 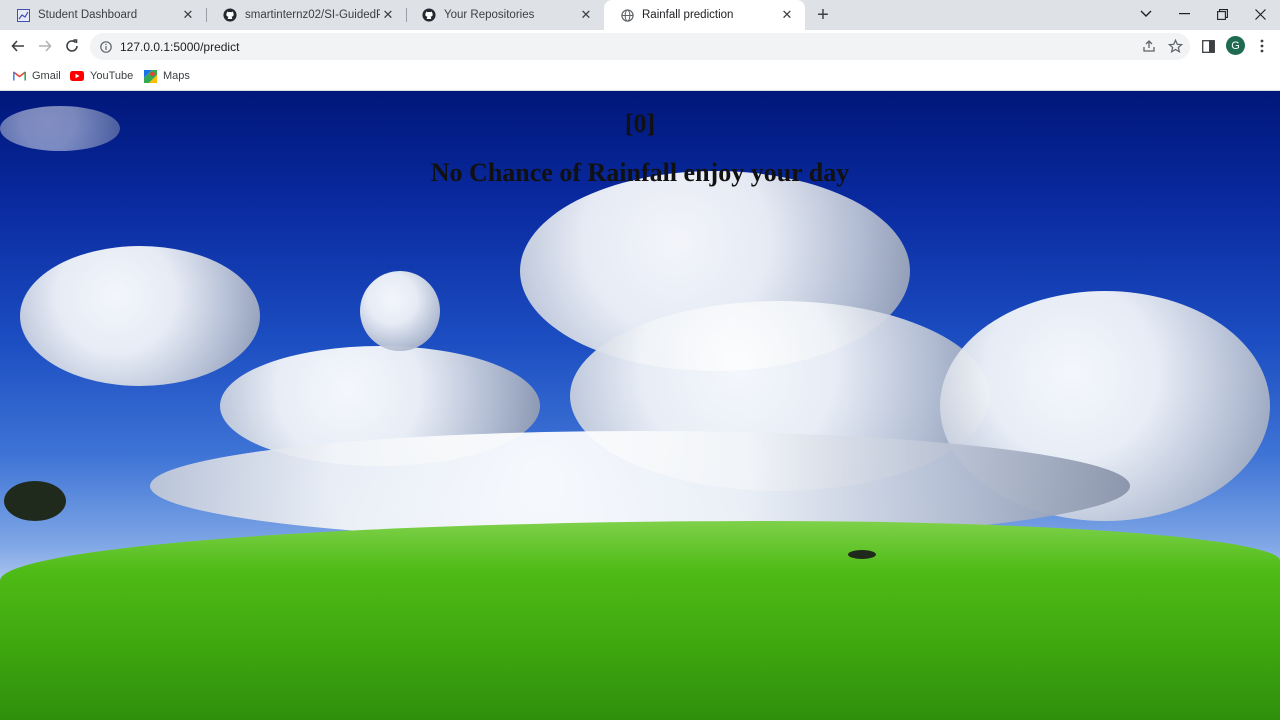 I want to click on info-icon, so click(x=106, y=46).